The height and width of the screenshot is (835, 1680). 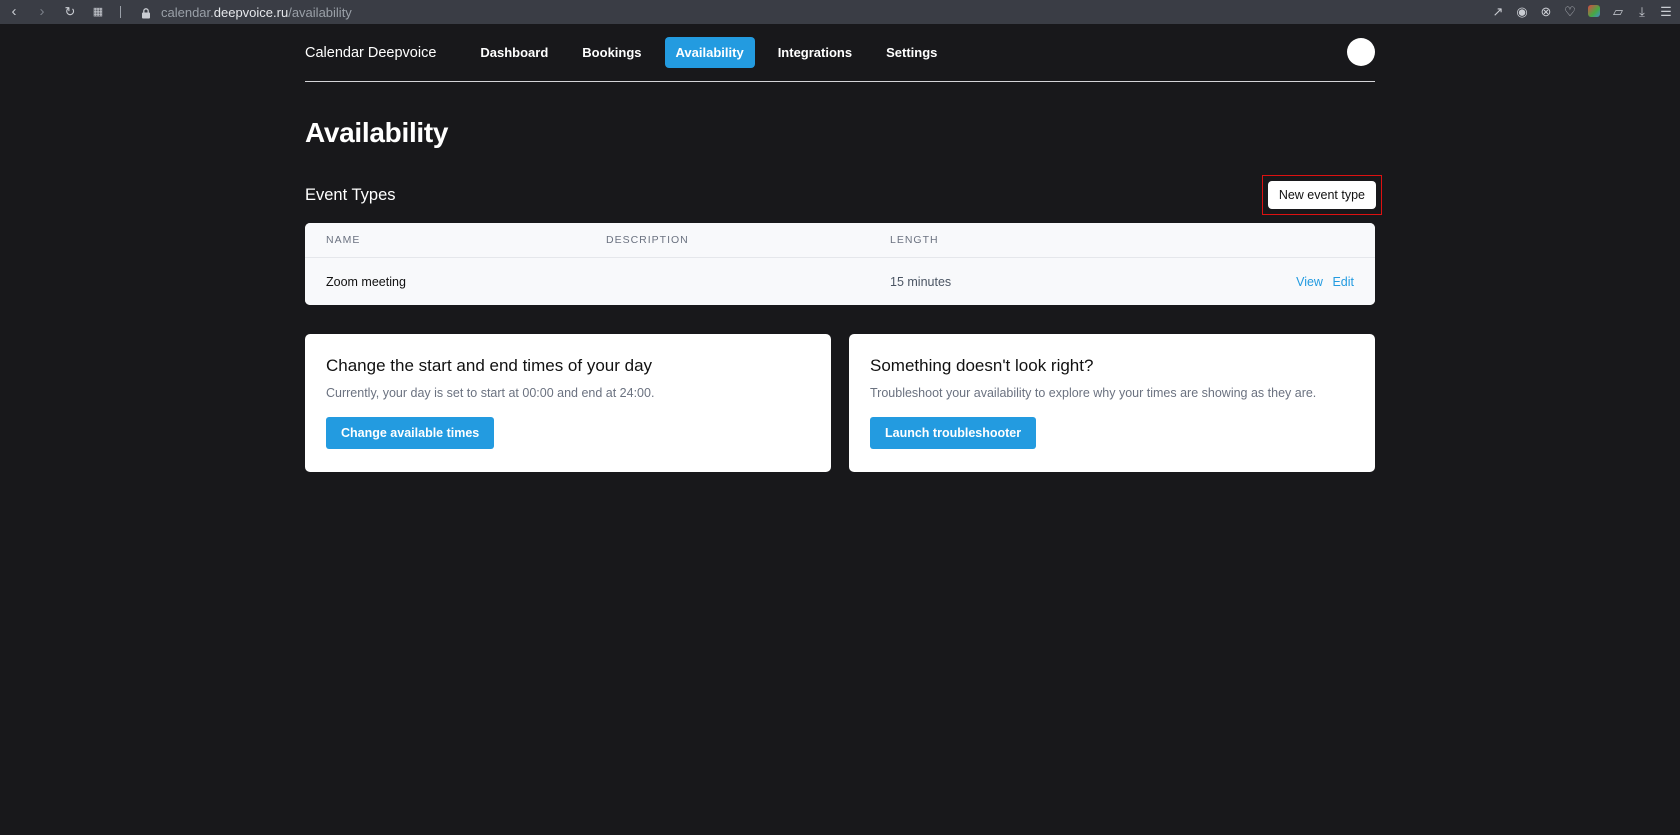 I want to click on toolbar-divider, so click(x=120, y=12).